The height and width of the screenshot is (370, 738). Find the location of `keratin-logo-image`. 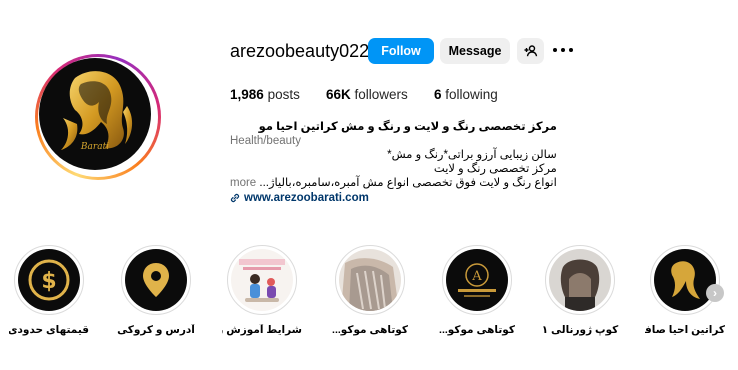

keratin-logo-image is located at coordinates (685, 280).